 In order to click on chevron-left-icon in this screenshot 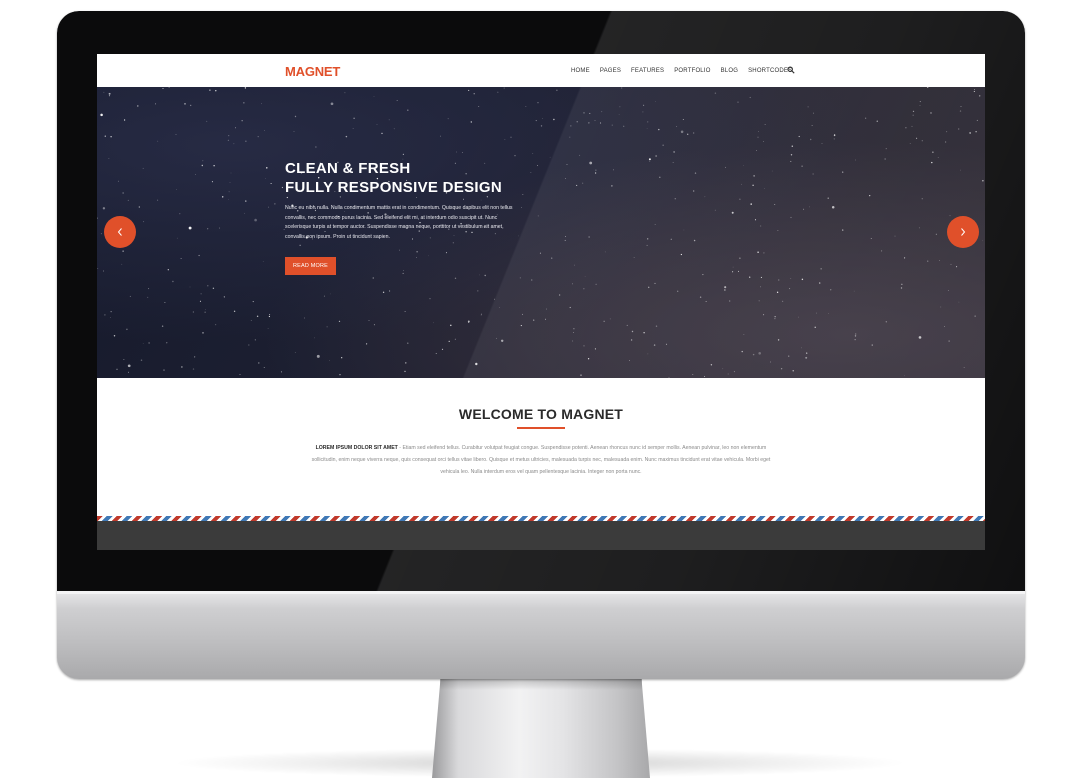, I will do `click(119, 232)`.